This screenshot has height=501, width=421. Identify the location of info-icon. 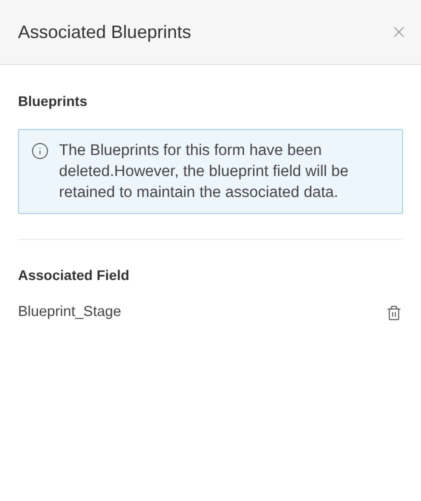
(40, 151).